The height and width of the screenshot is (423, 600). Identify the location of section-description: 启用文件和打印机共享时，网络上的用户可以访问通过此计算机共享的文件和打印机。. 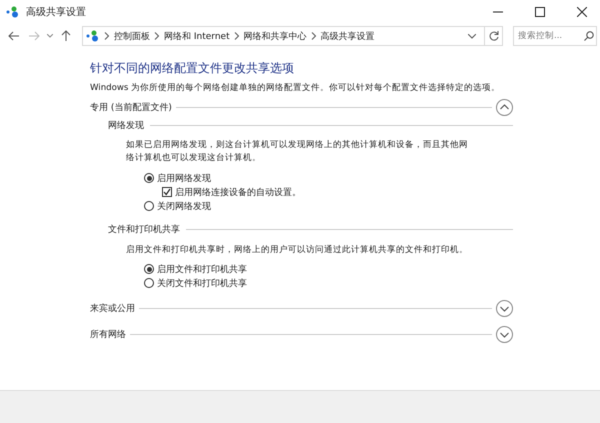
(297, 250).